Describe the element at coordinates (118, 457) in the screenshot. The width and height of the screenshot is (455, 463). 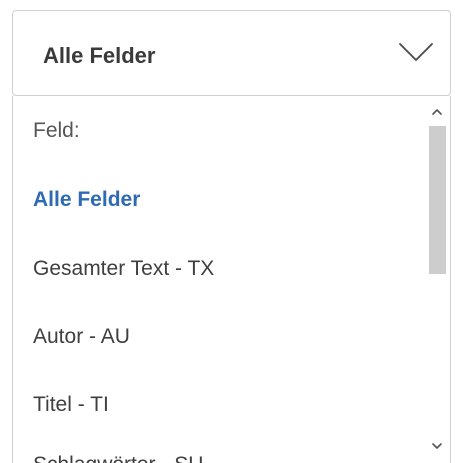
I see `option-schlagwoerter: Schlagwörter - SU` at that location.